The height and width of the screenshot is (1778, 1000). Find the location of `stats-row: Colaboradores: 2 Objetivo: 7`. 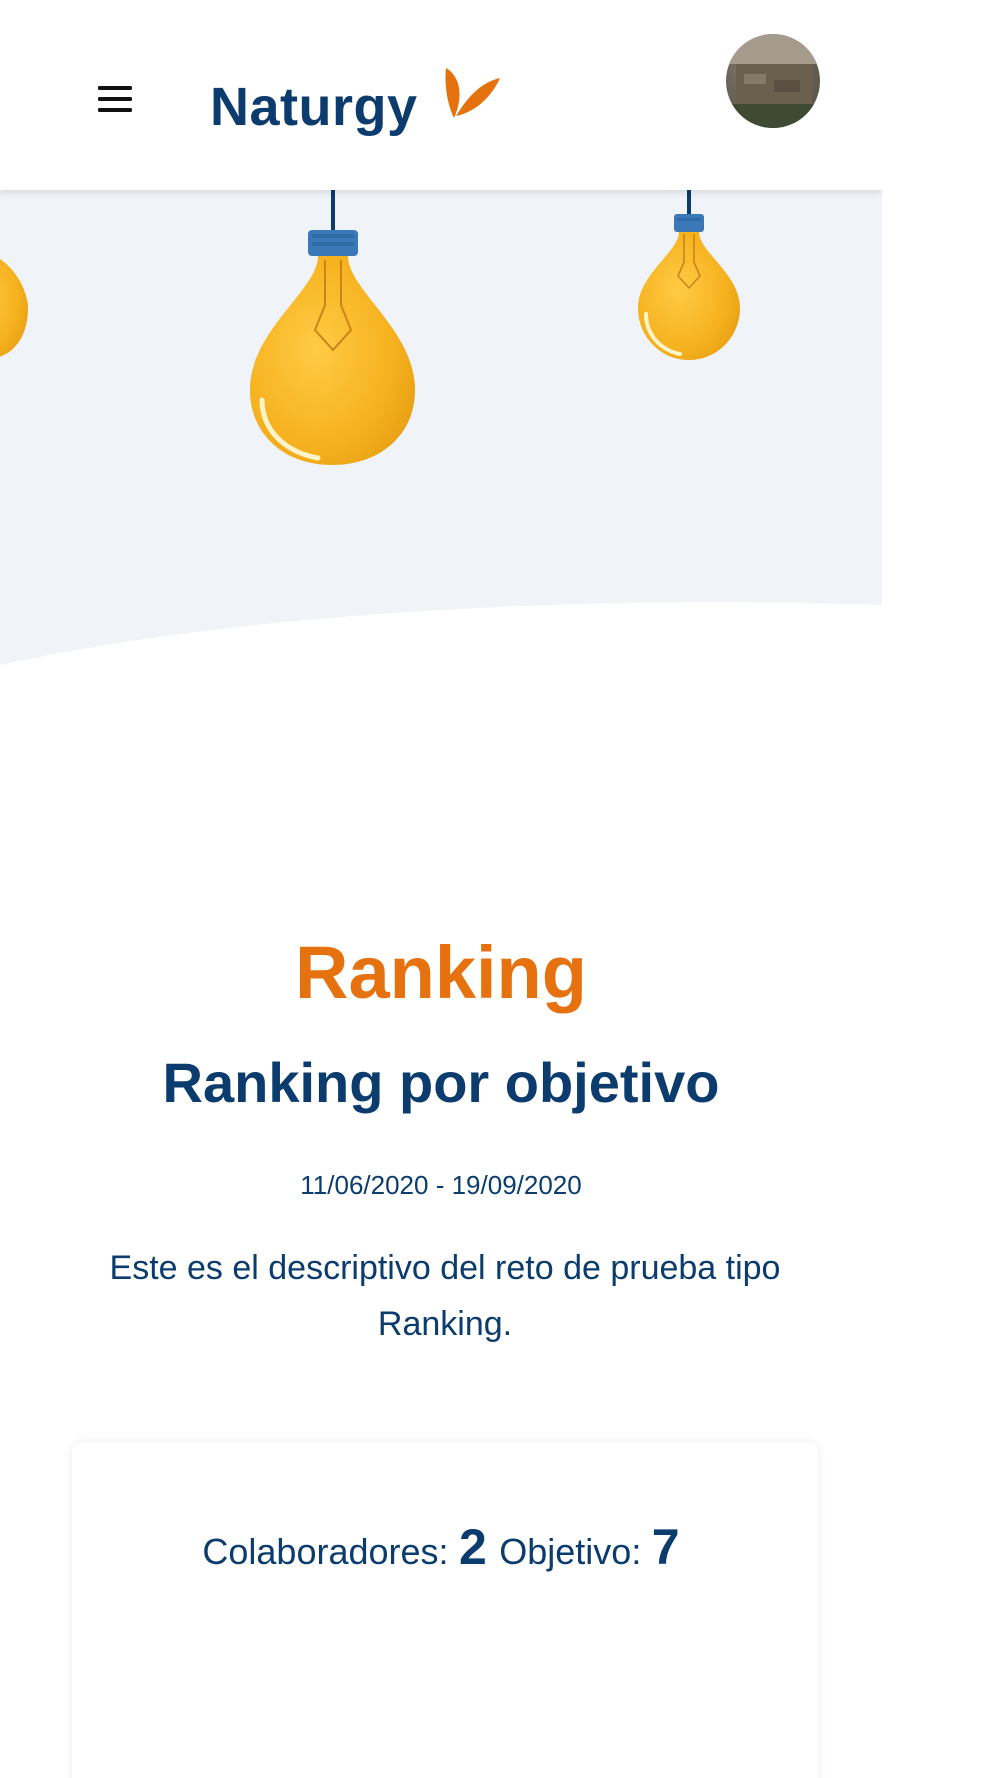

stats-row: Colaboradores: 2 Objetivo: 7 is located at coordinates (445, 1547).